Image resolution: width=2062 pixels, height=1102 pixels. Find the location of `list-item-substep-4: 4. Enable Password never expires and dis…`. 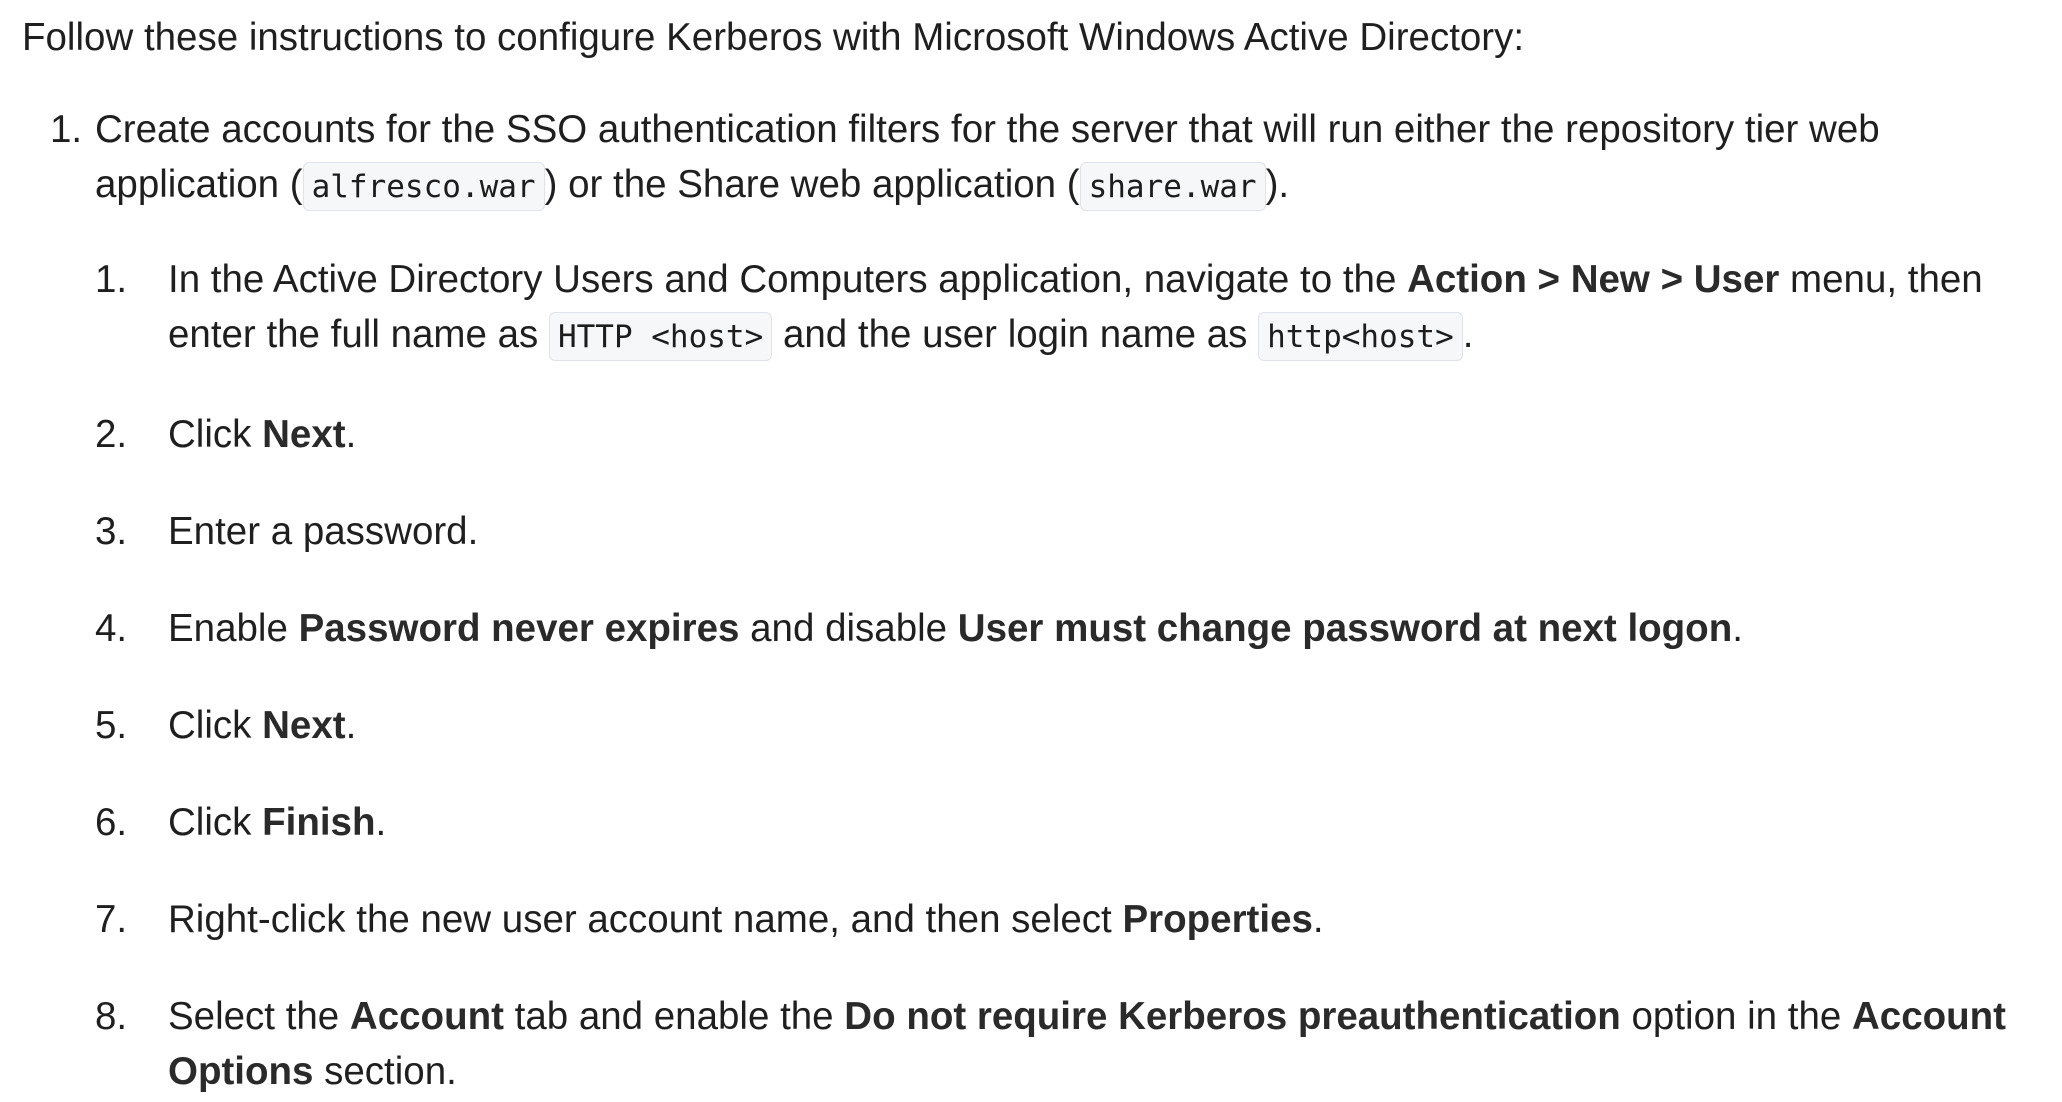

list-item-substep-4: 4. Enable Password never expires and dis… is located at coordinates (1078, 628).